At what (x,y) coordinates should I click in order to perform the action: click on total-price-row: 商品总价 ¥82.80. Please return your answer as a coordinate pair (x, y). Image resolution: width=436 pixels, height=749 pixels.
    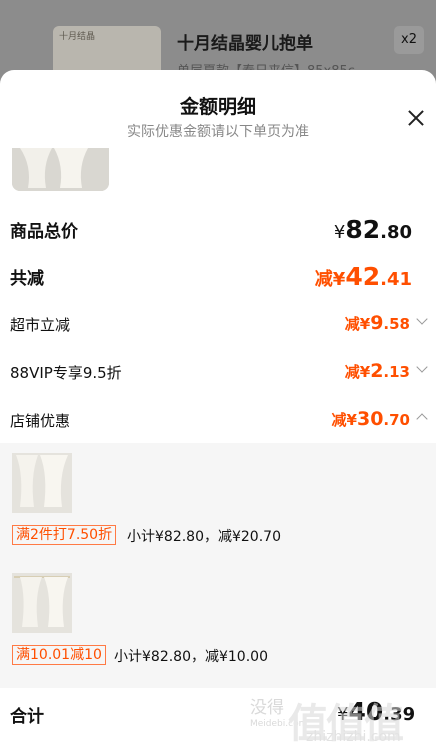
    Looking at the image, I should click on (218, 230).